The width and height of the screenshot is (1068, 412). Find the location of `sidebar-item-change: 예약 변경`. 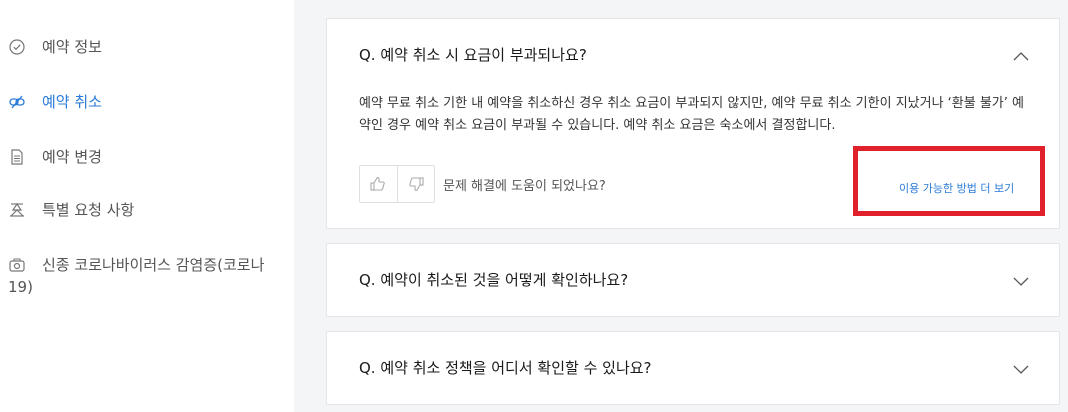

sidebar-item-change: 예약 변경 is located at coordinates (55, 157).